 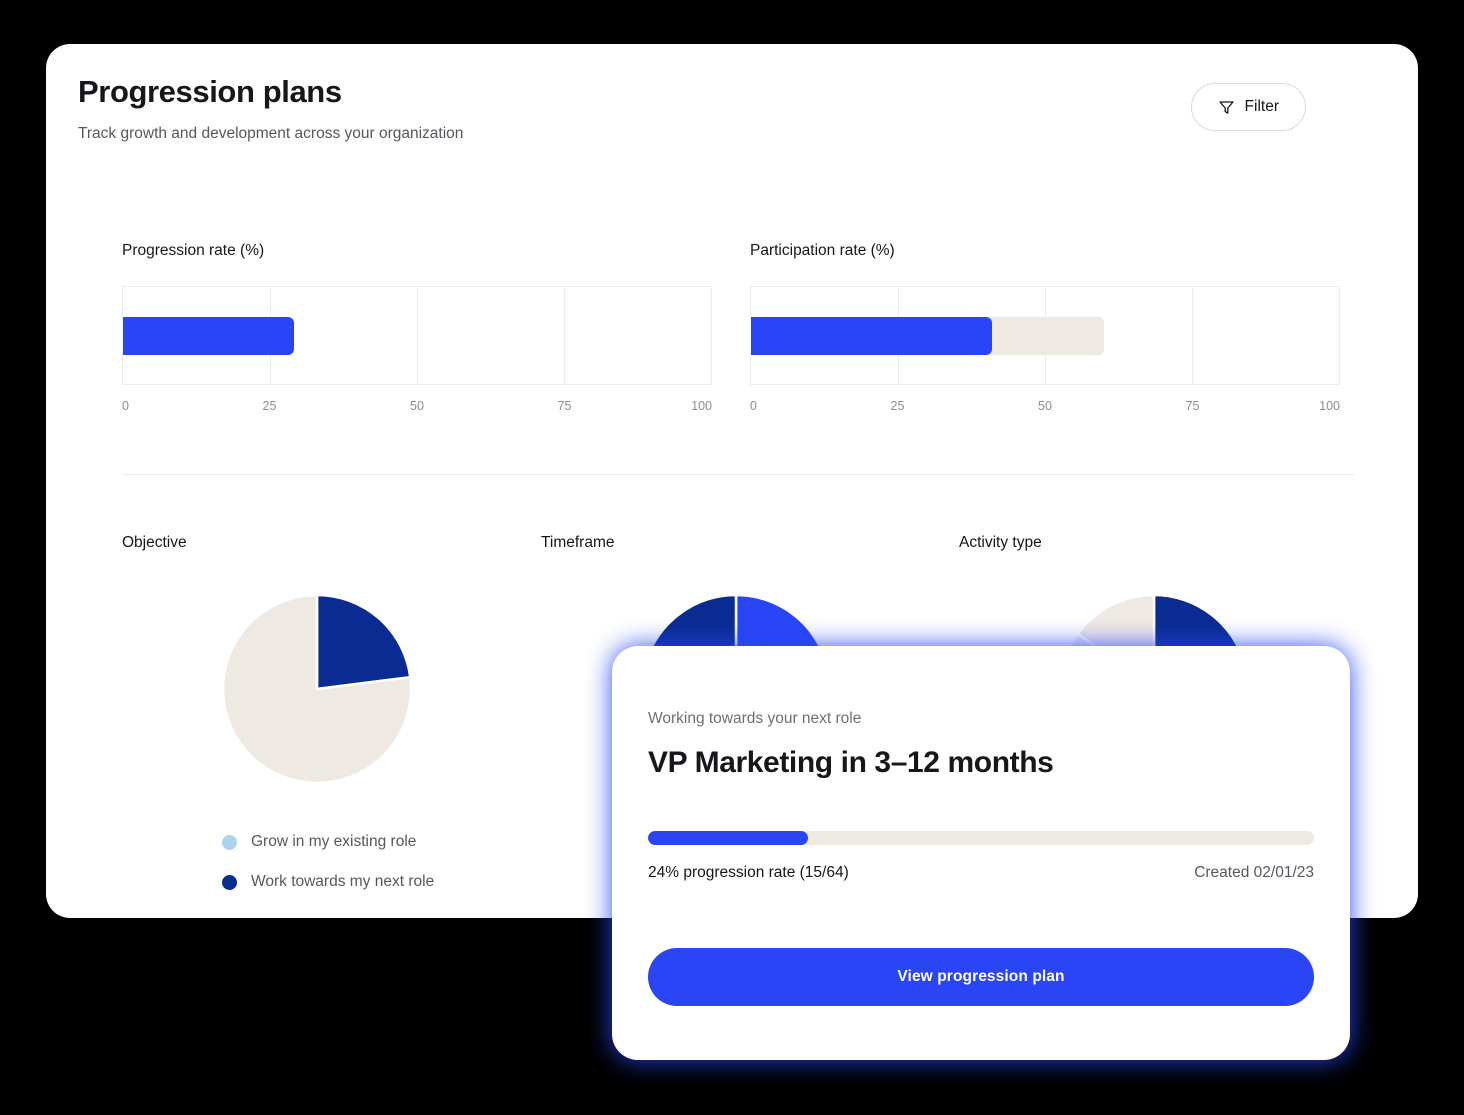 I want to click on progression-rate-label: 24% progression rate (15/64), so click(x=748, y=872).